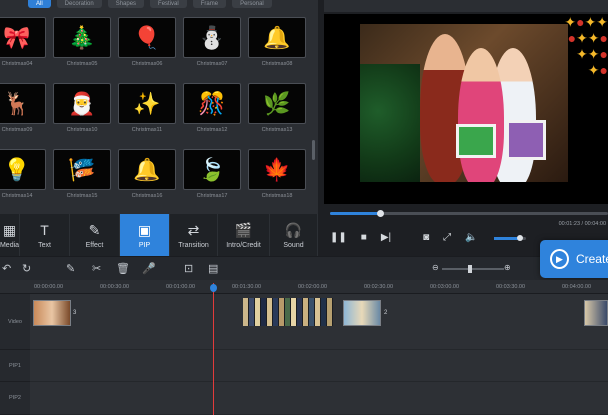 The image size is (608, 415). What do you see at coordinates (126, 4) in the screenshot?
I see `tab-shapes: Shapes` at bounding box center [126, 4].